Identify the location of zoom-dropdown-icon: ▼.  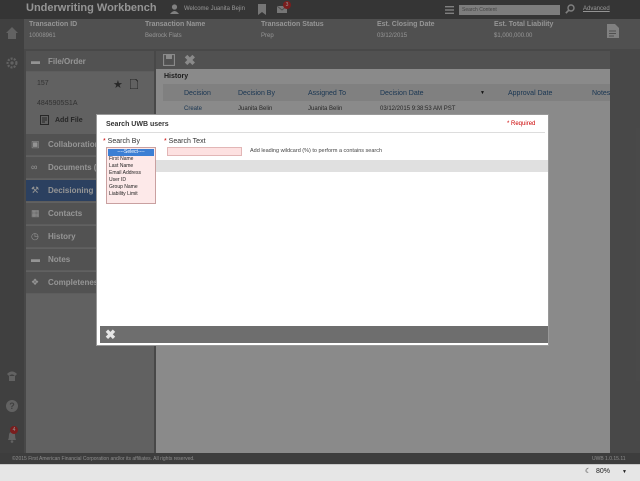
(624, 472).